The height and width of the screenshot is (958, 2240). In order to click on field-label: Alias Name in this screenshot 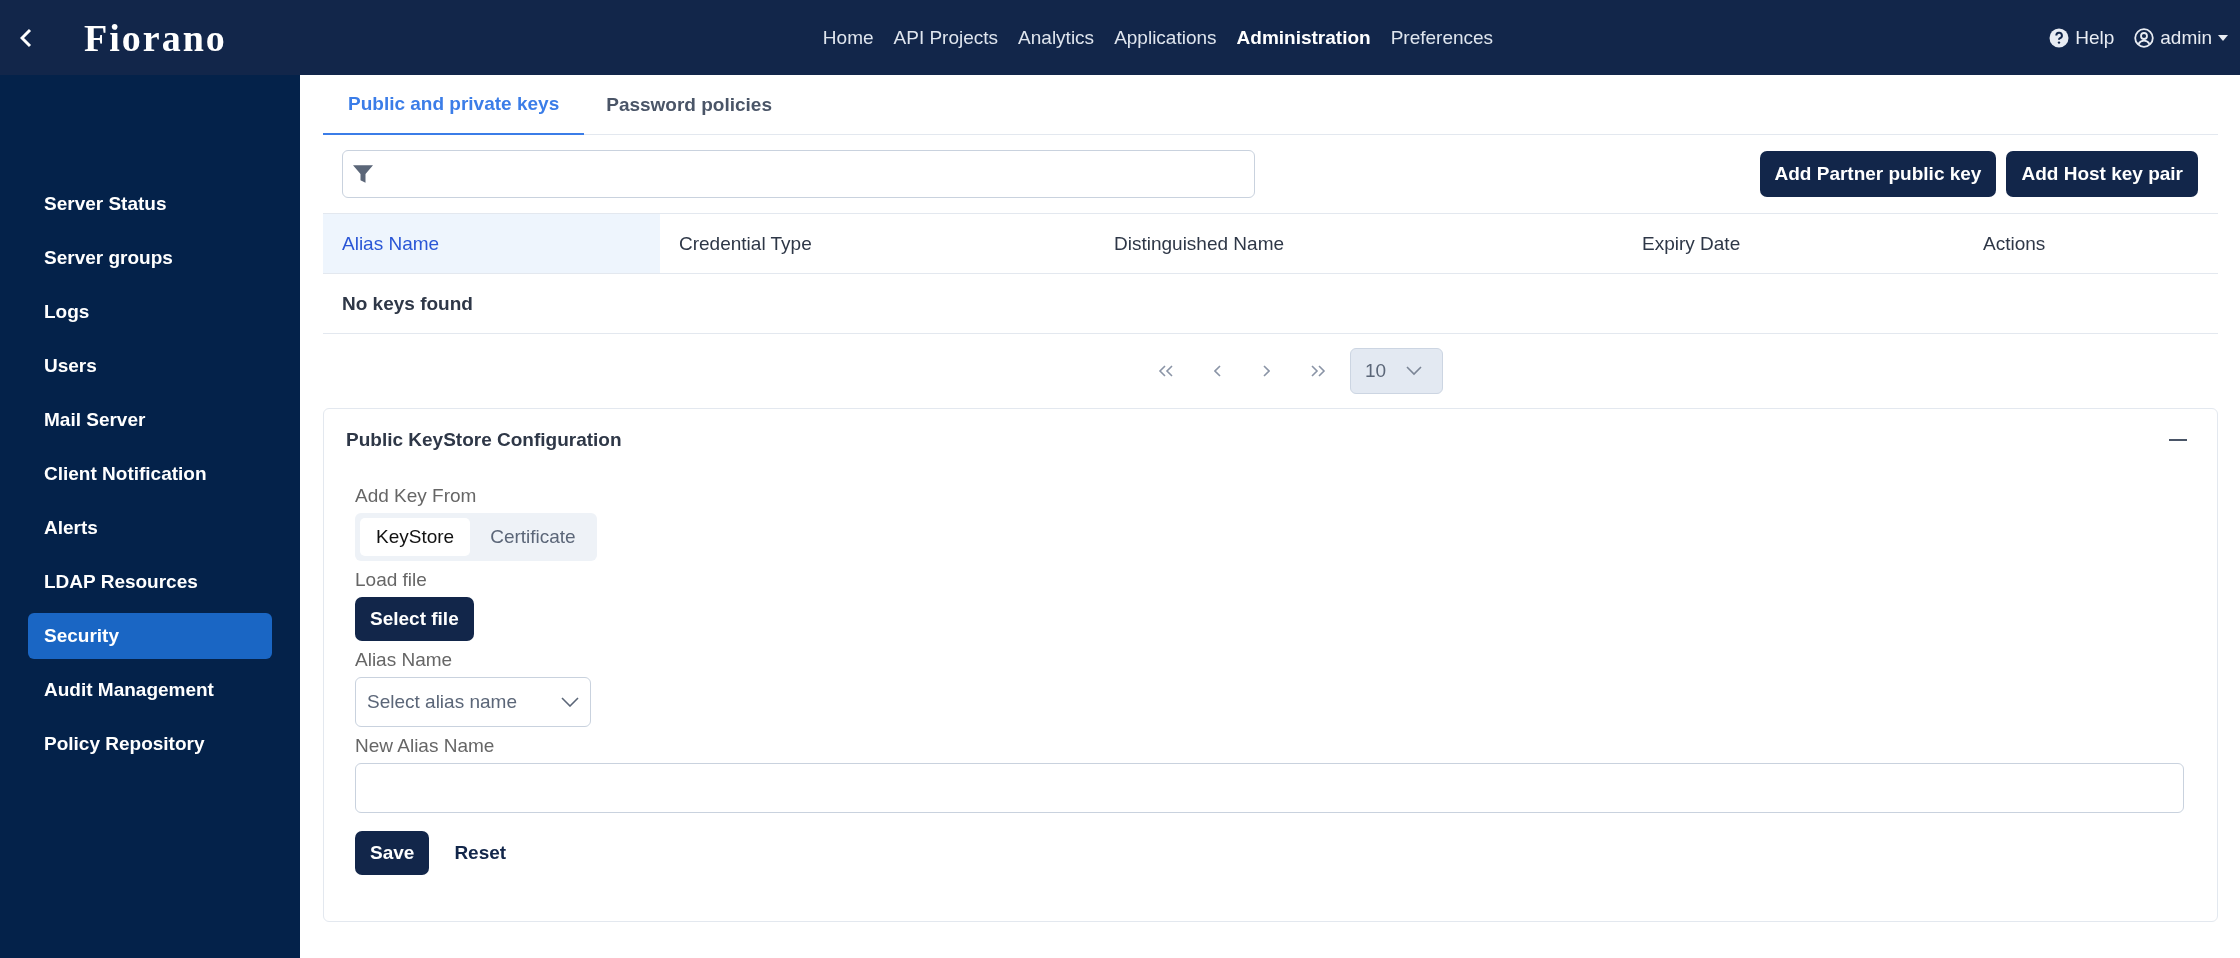, I will do `click(404, 660)`.